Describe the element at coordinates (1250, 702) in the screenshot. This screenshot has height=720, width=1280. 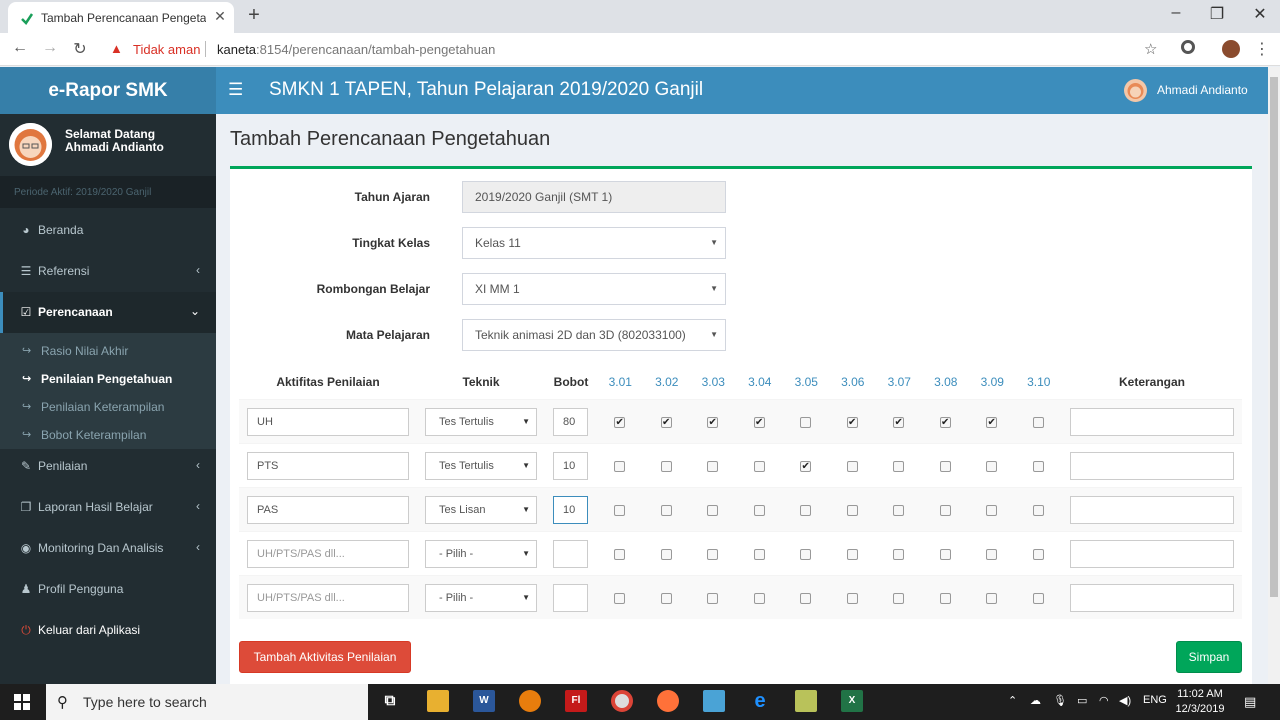
I see `notification-icon: ▤` at that location.